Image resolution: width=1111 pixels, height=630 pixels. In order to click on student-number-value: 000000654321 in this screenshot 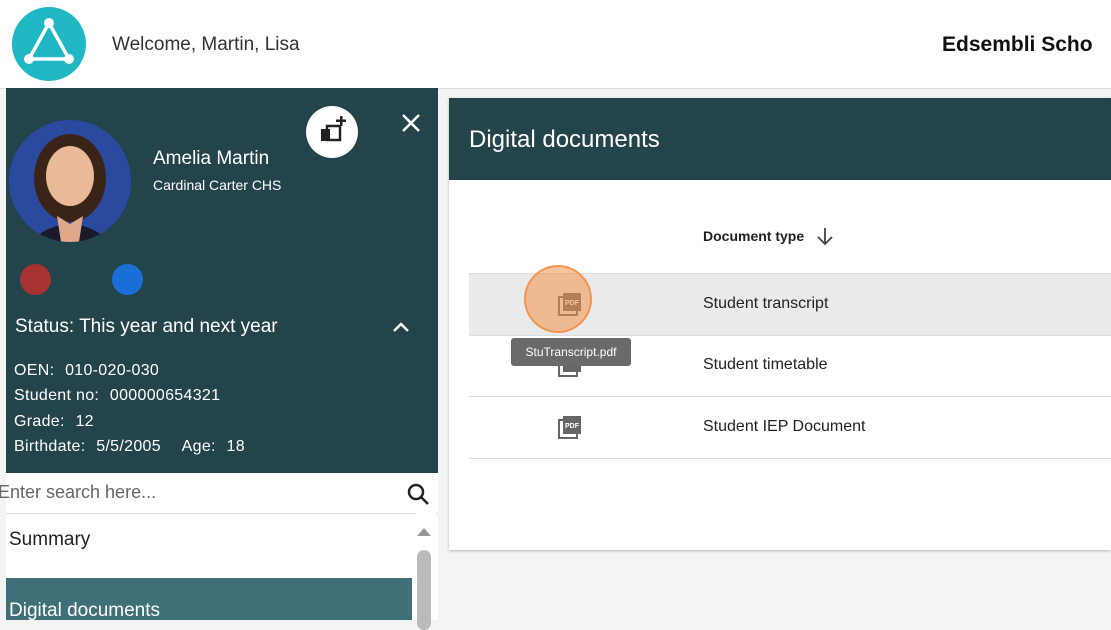, I will do `click(165, 395)`.